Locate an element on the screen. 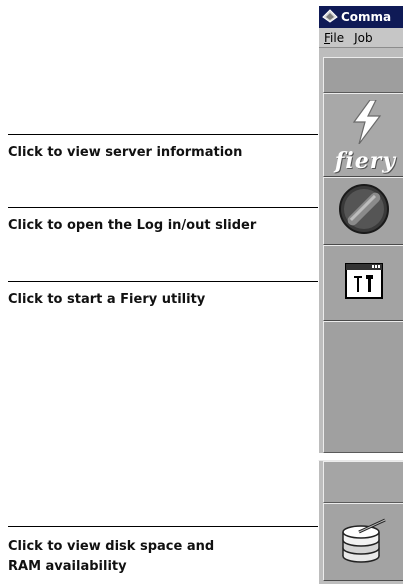 This screenshot has height=584, width=403. window-titlebar: Comma is located at coordinates (361, 17).